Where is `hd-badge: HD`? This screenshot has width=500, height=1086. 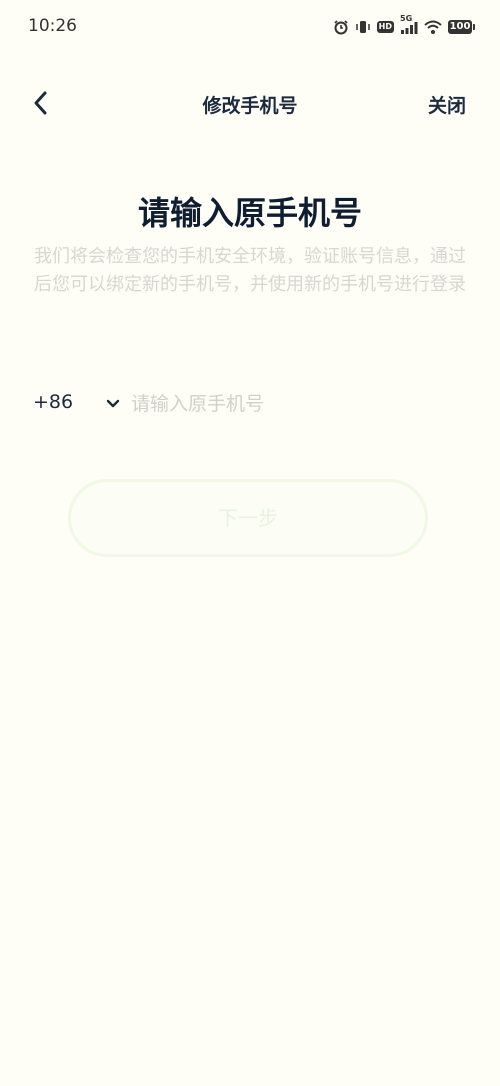 hd-badge: HD is located at coordinates (385, 27).